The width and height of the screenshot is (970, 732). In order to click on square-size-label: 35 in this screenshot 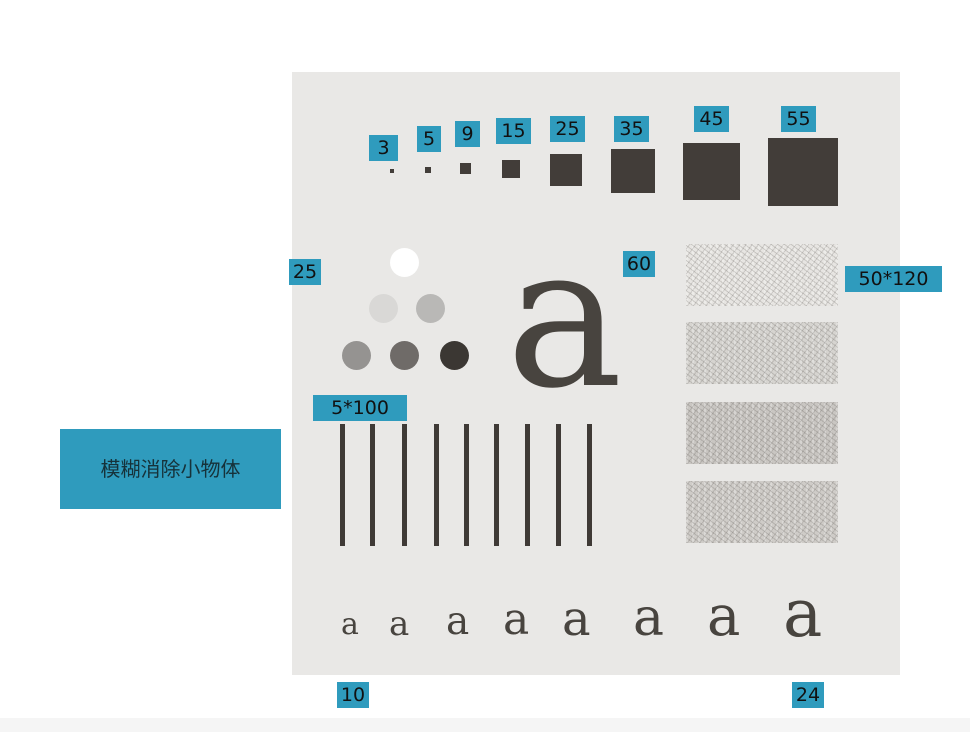, I will do `click(631, 129)`.